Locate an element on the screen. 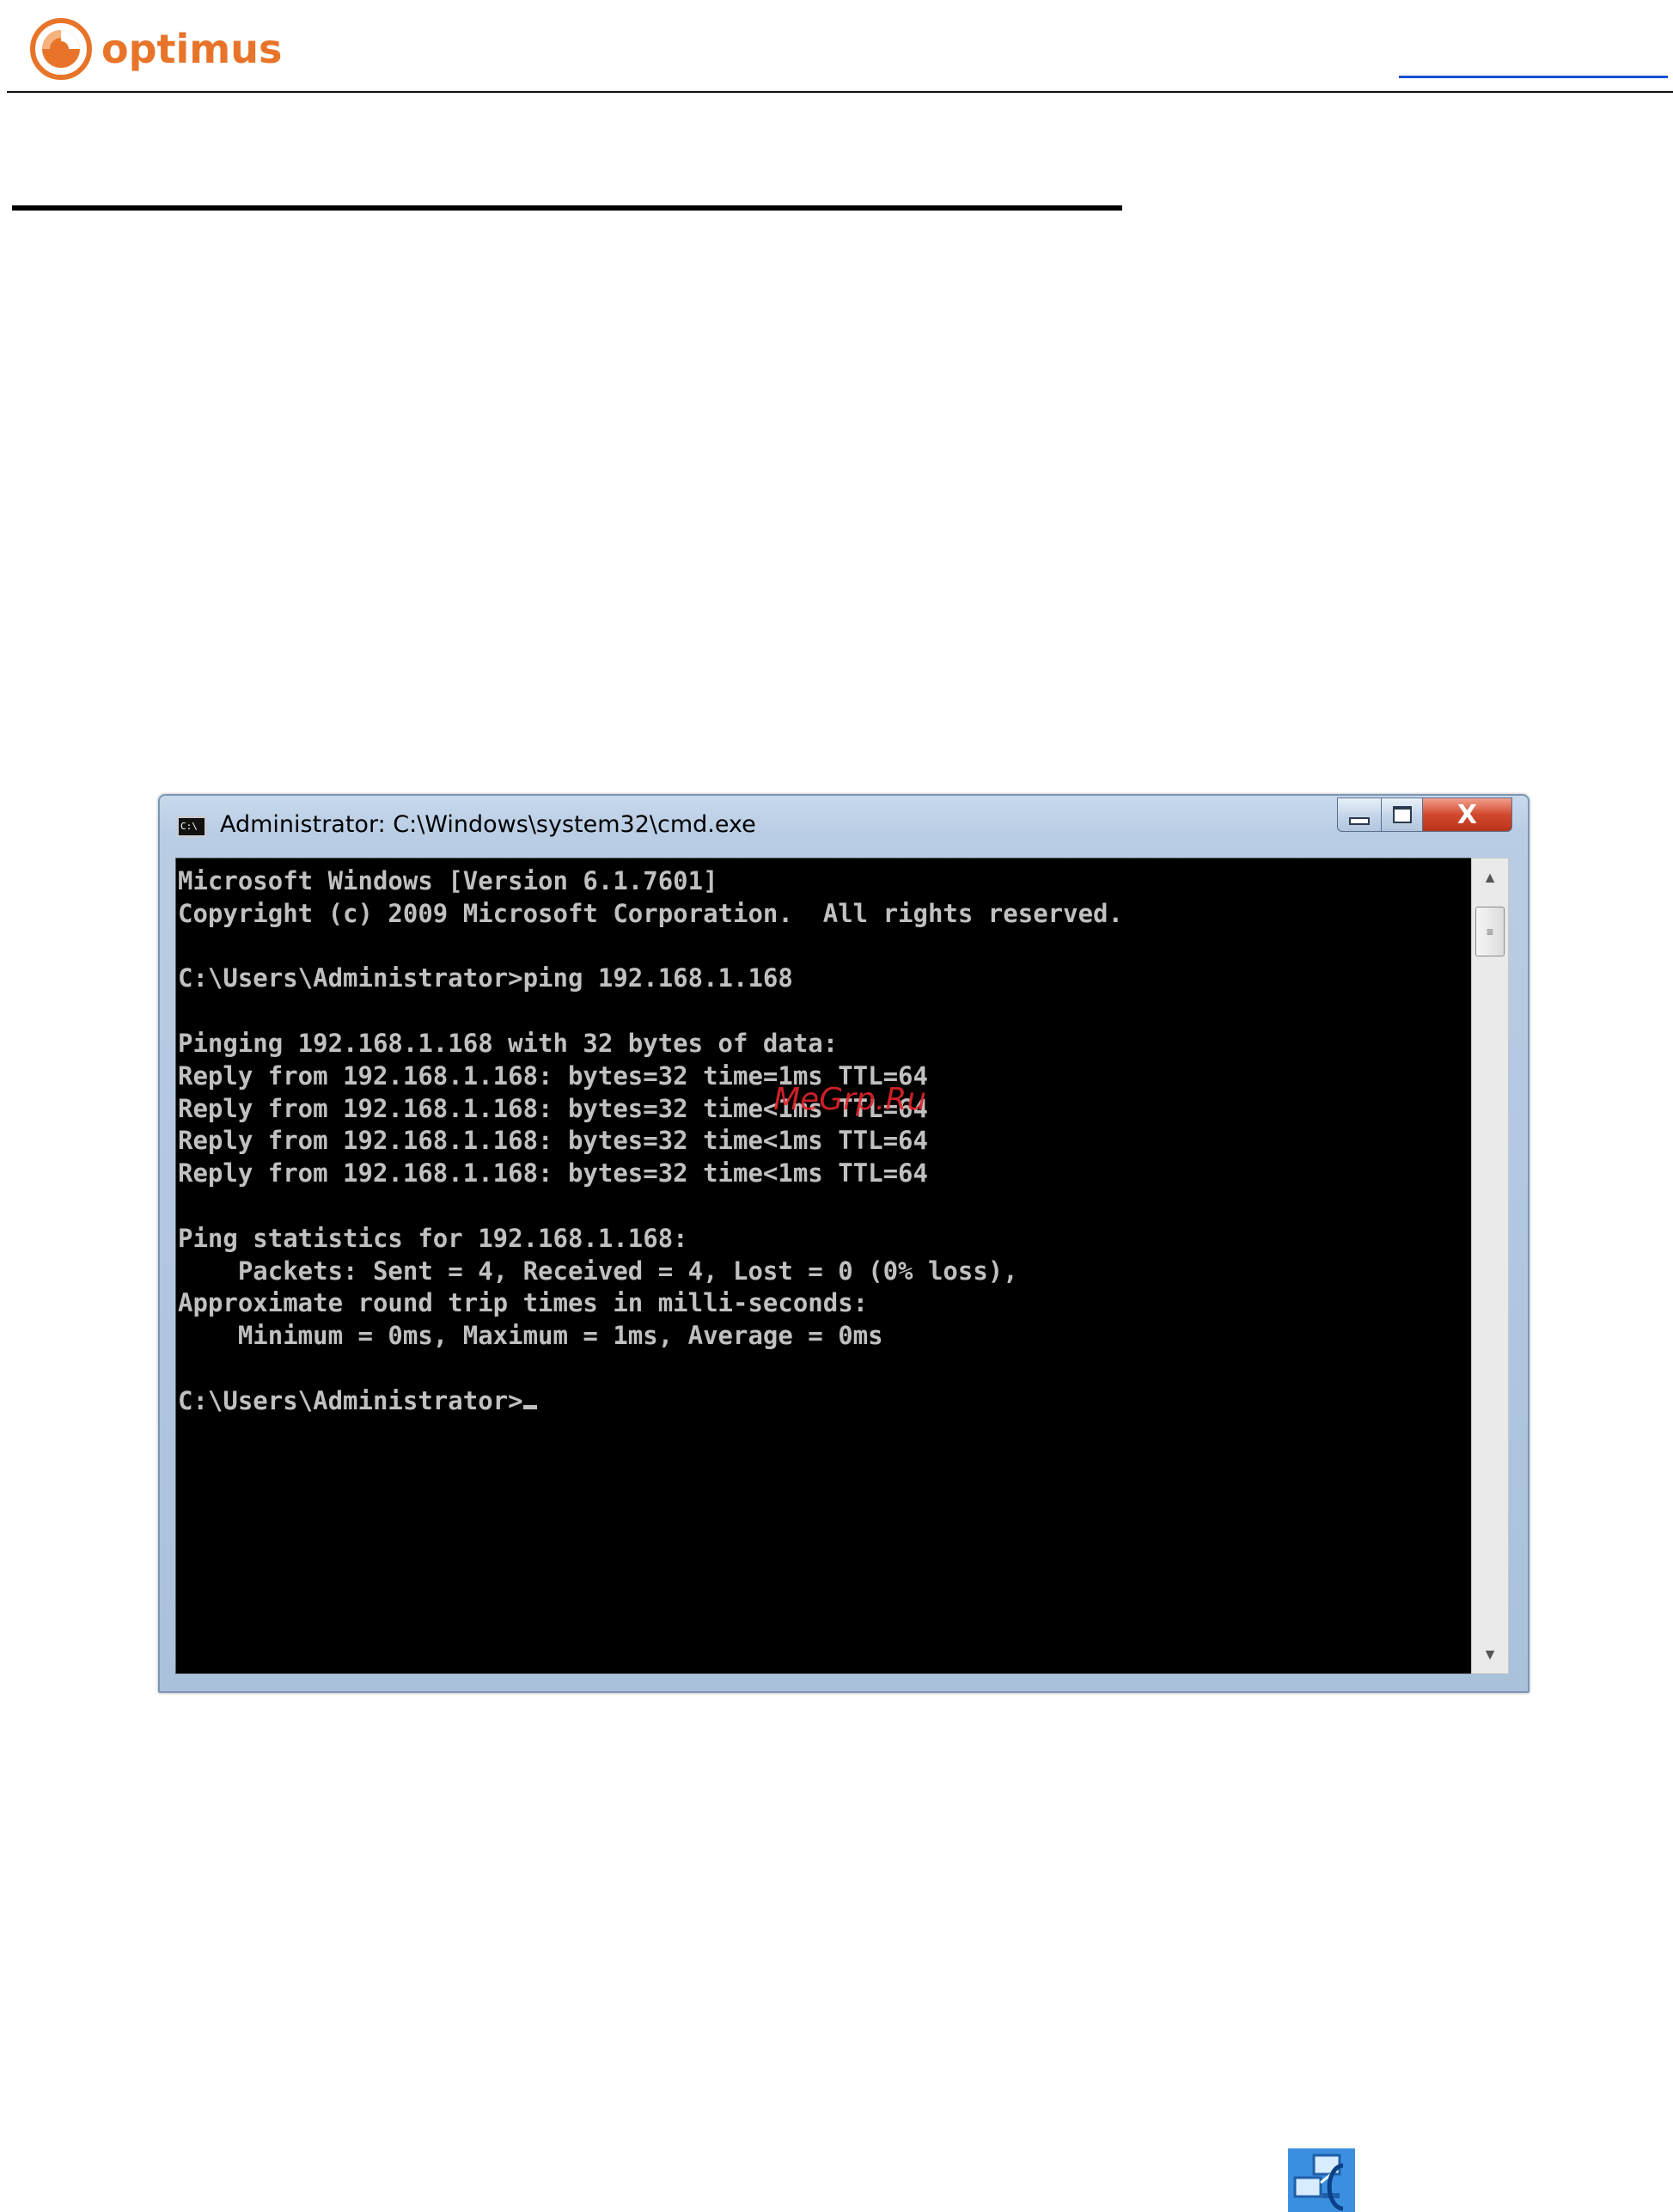 Image resolution: width=1673 pixels, height=2212 pixels. scroll-up-icon: ▲ is located at coordinates (1490, 877).